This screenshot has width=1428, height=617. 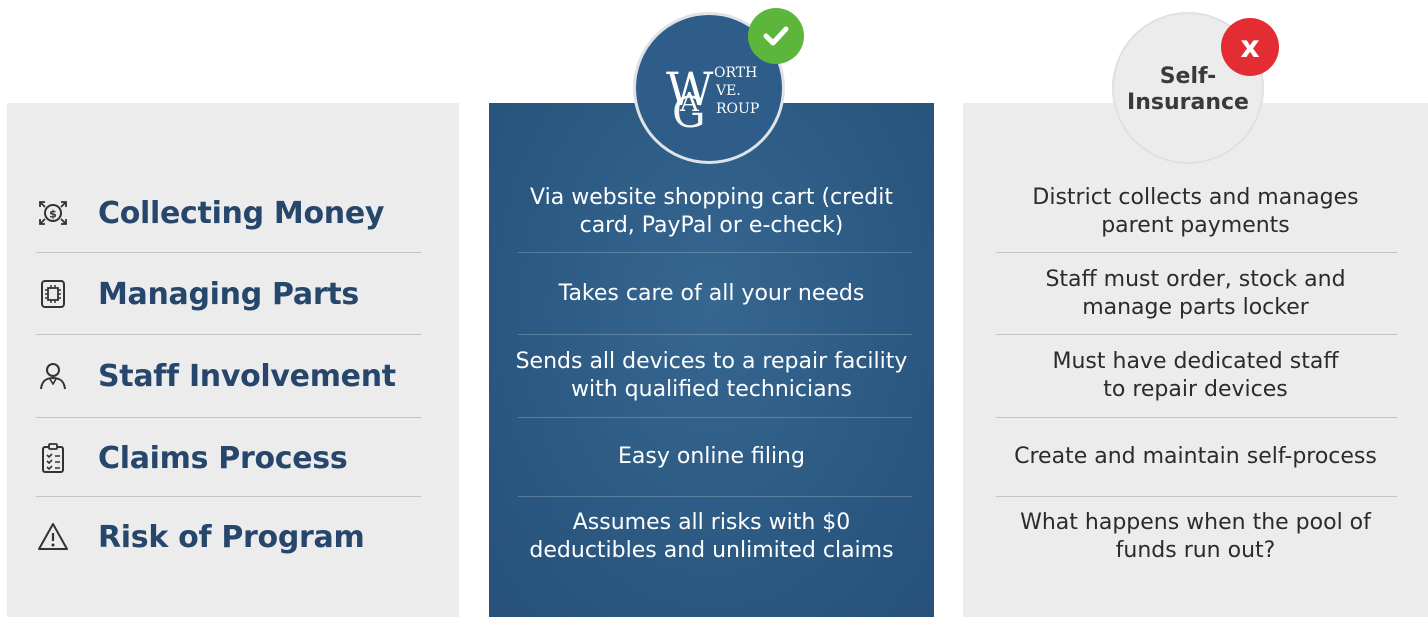 What do you see at coordinates (1195, 456) in the screenshot?
I see `self-insurance-item: Create and maintain self-process` at bounding box center [1195, 456].